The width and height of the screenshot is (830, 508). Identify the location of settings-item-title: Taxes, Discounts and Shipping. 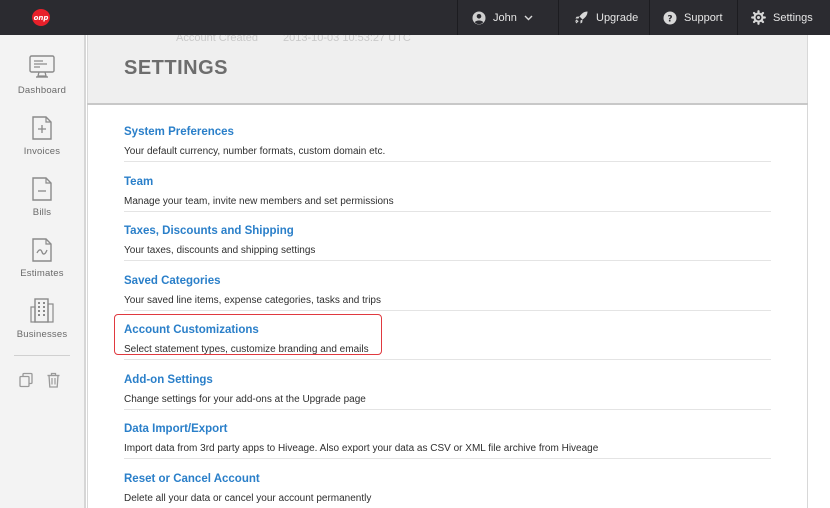
(209, 231).